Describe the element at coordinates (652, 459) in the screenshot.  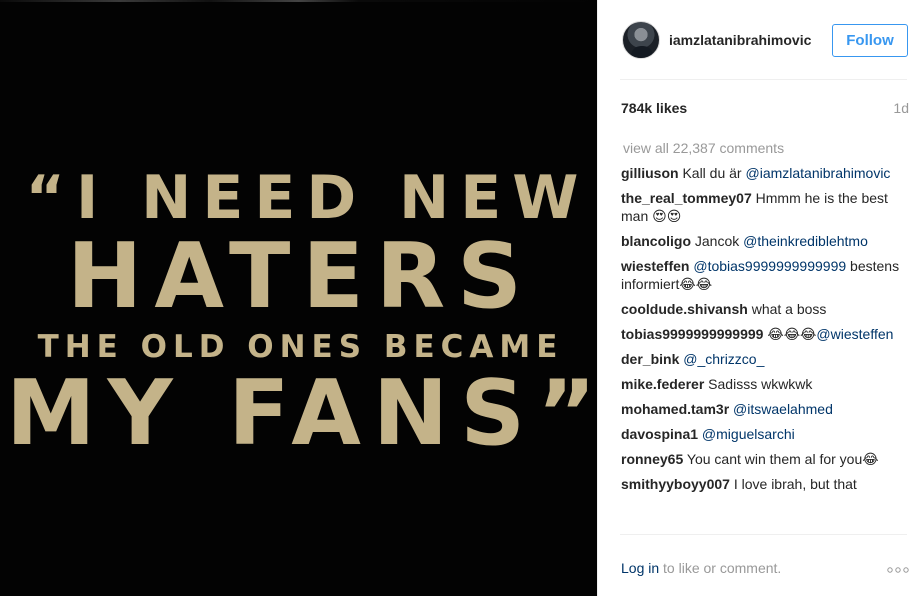
I see `comment-username: ronney65` at that location.